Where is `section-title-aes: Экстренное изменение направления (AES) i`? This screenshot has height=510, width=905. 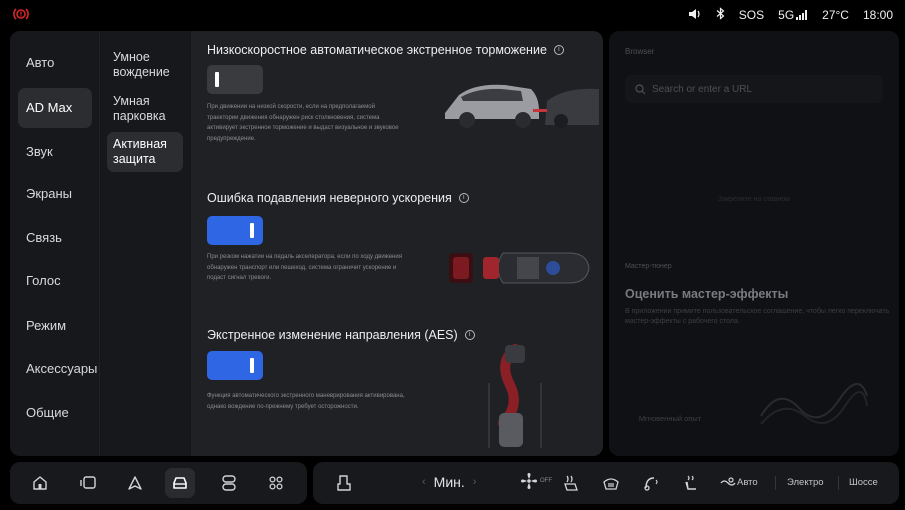
section-title-aes: Экстренное изменение направления (AES) i is located at coordinates (341, 335).